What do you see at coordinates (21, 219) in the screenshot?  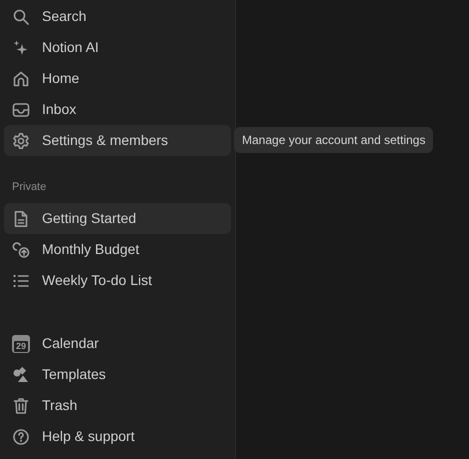 I see `document-icon` at bounding box center [21, 219].